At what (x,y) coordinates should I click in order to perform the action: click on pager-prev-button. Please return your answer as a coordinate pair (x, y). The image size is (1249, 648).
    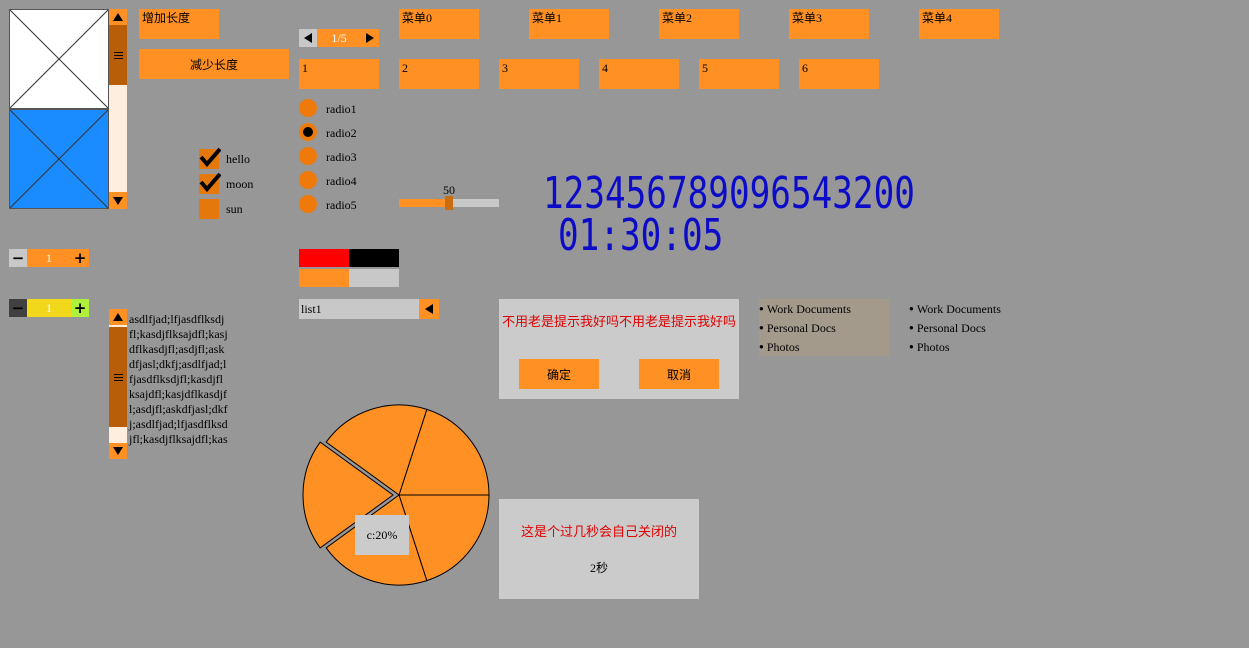
    Looking at the image, I should click on (308, 38).